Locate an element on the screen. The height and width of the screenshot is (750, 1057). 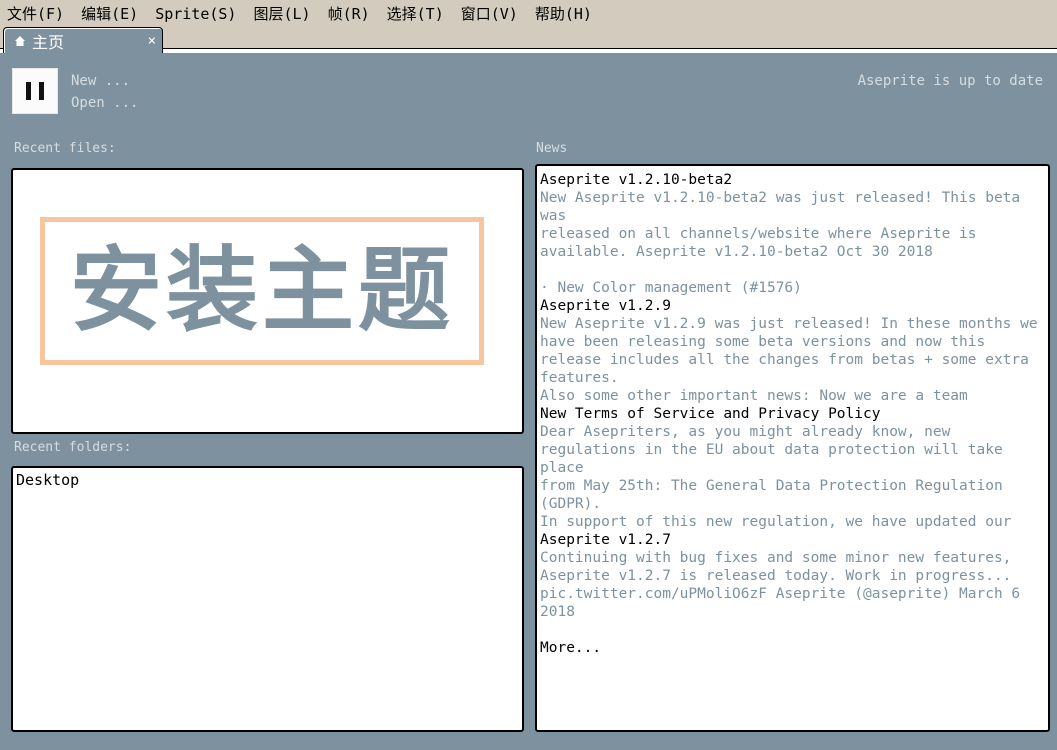
menu-layer: 图层(L) is located at coordinates (281, 14).